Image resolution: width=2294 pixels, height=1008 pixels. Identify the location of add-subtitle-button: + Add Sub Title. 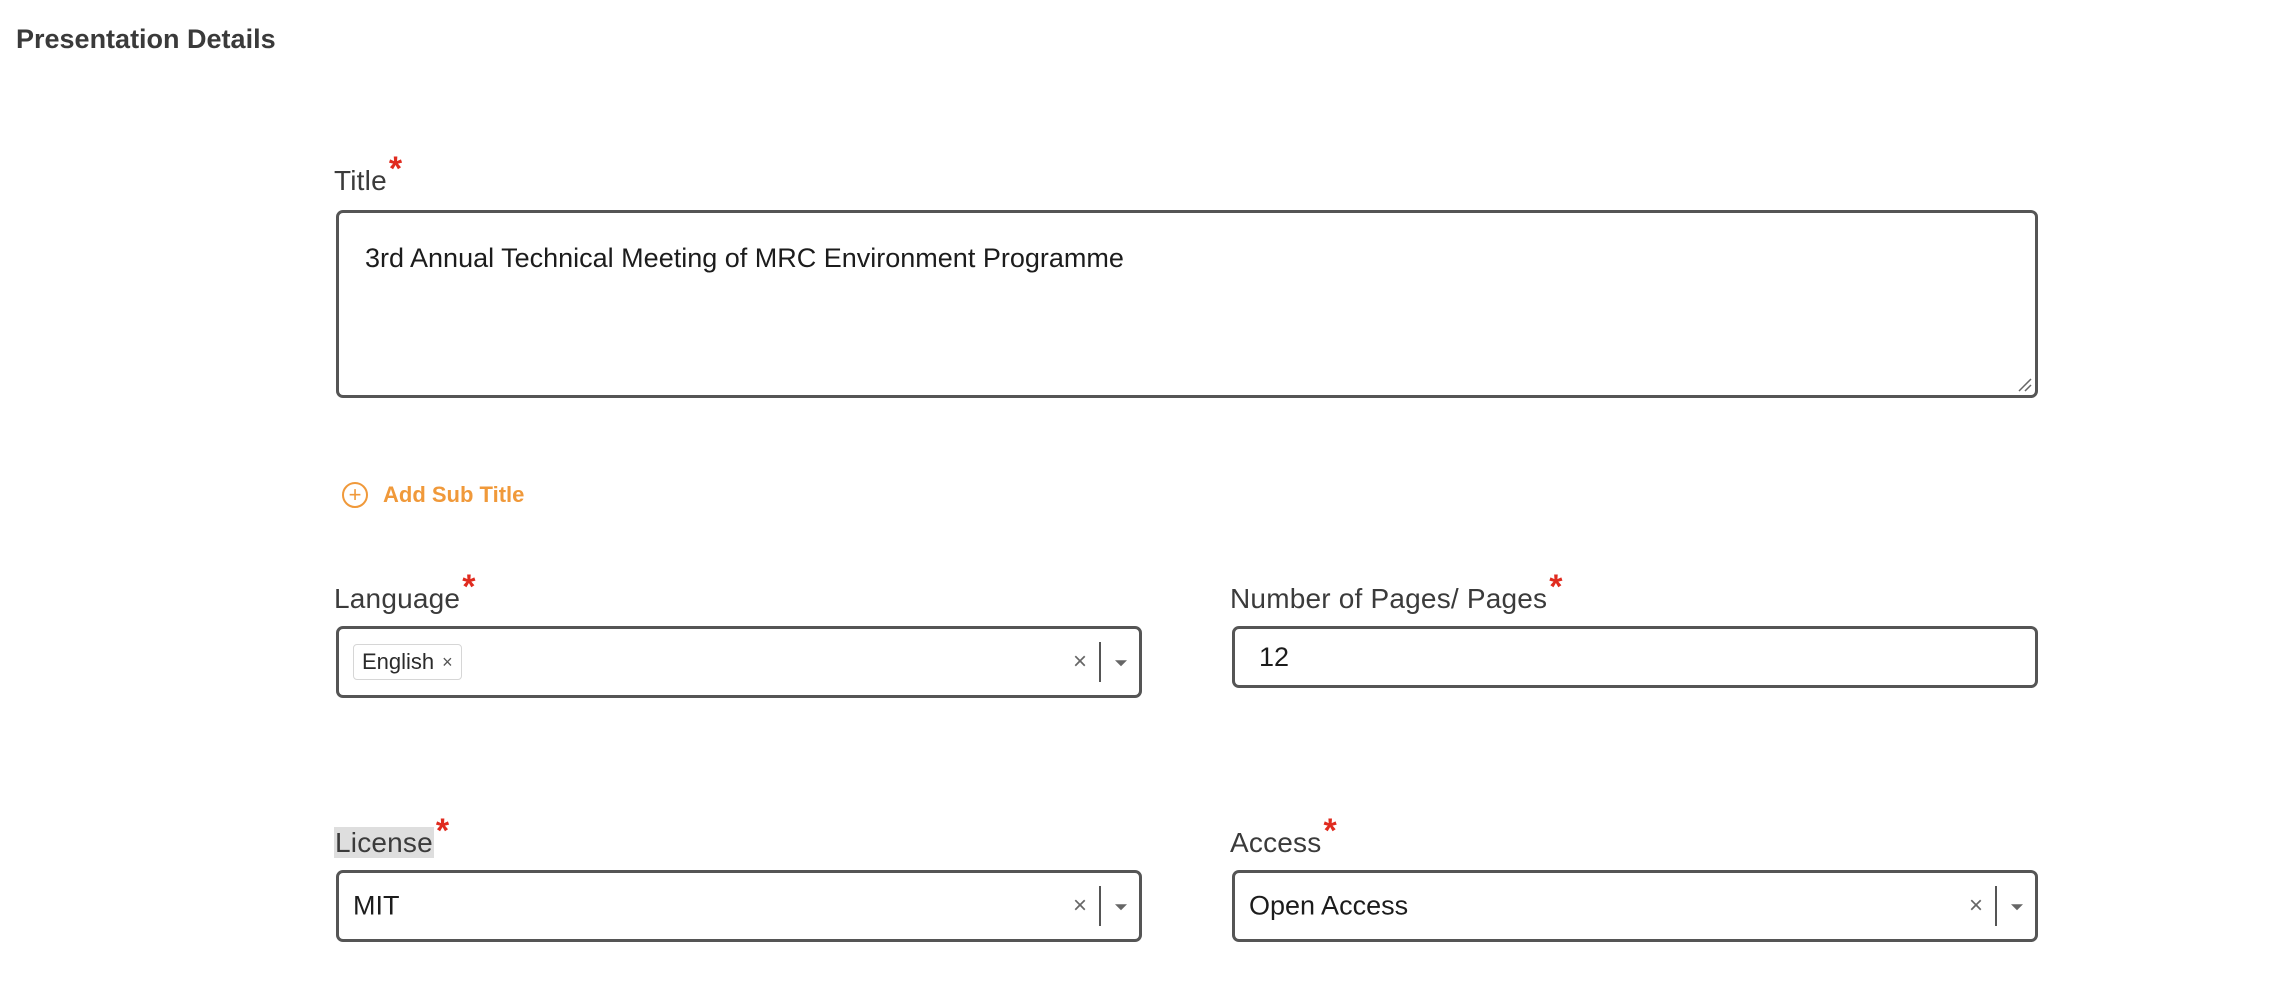
(433, 495).